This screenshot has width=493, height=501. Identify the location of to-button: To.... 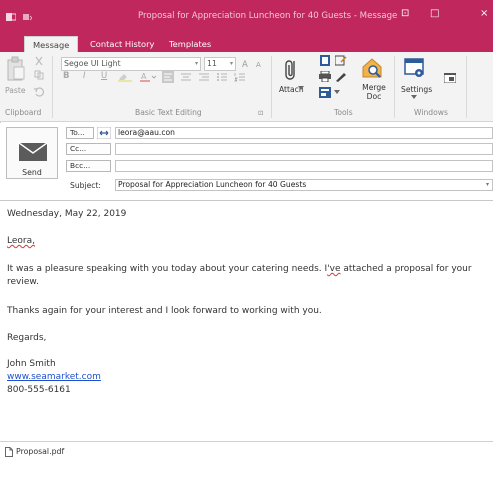
(80, 133).